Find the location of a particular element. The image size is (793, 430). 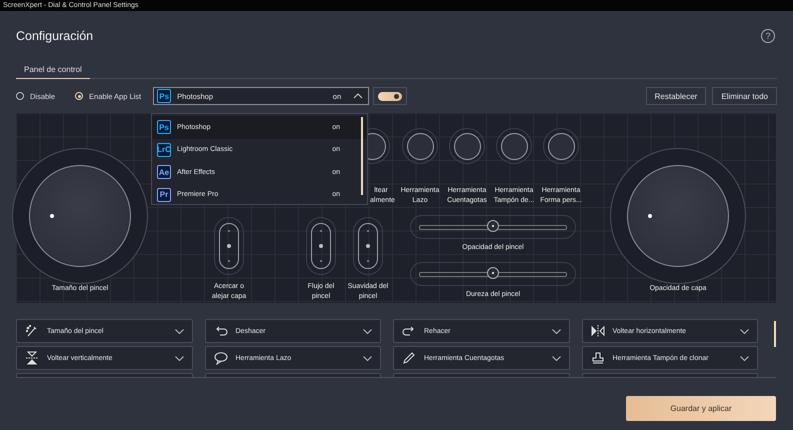

redo-icon is located at coordinates (409, 331).